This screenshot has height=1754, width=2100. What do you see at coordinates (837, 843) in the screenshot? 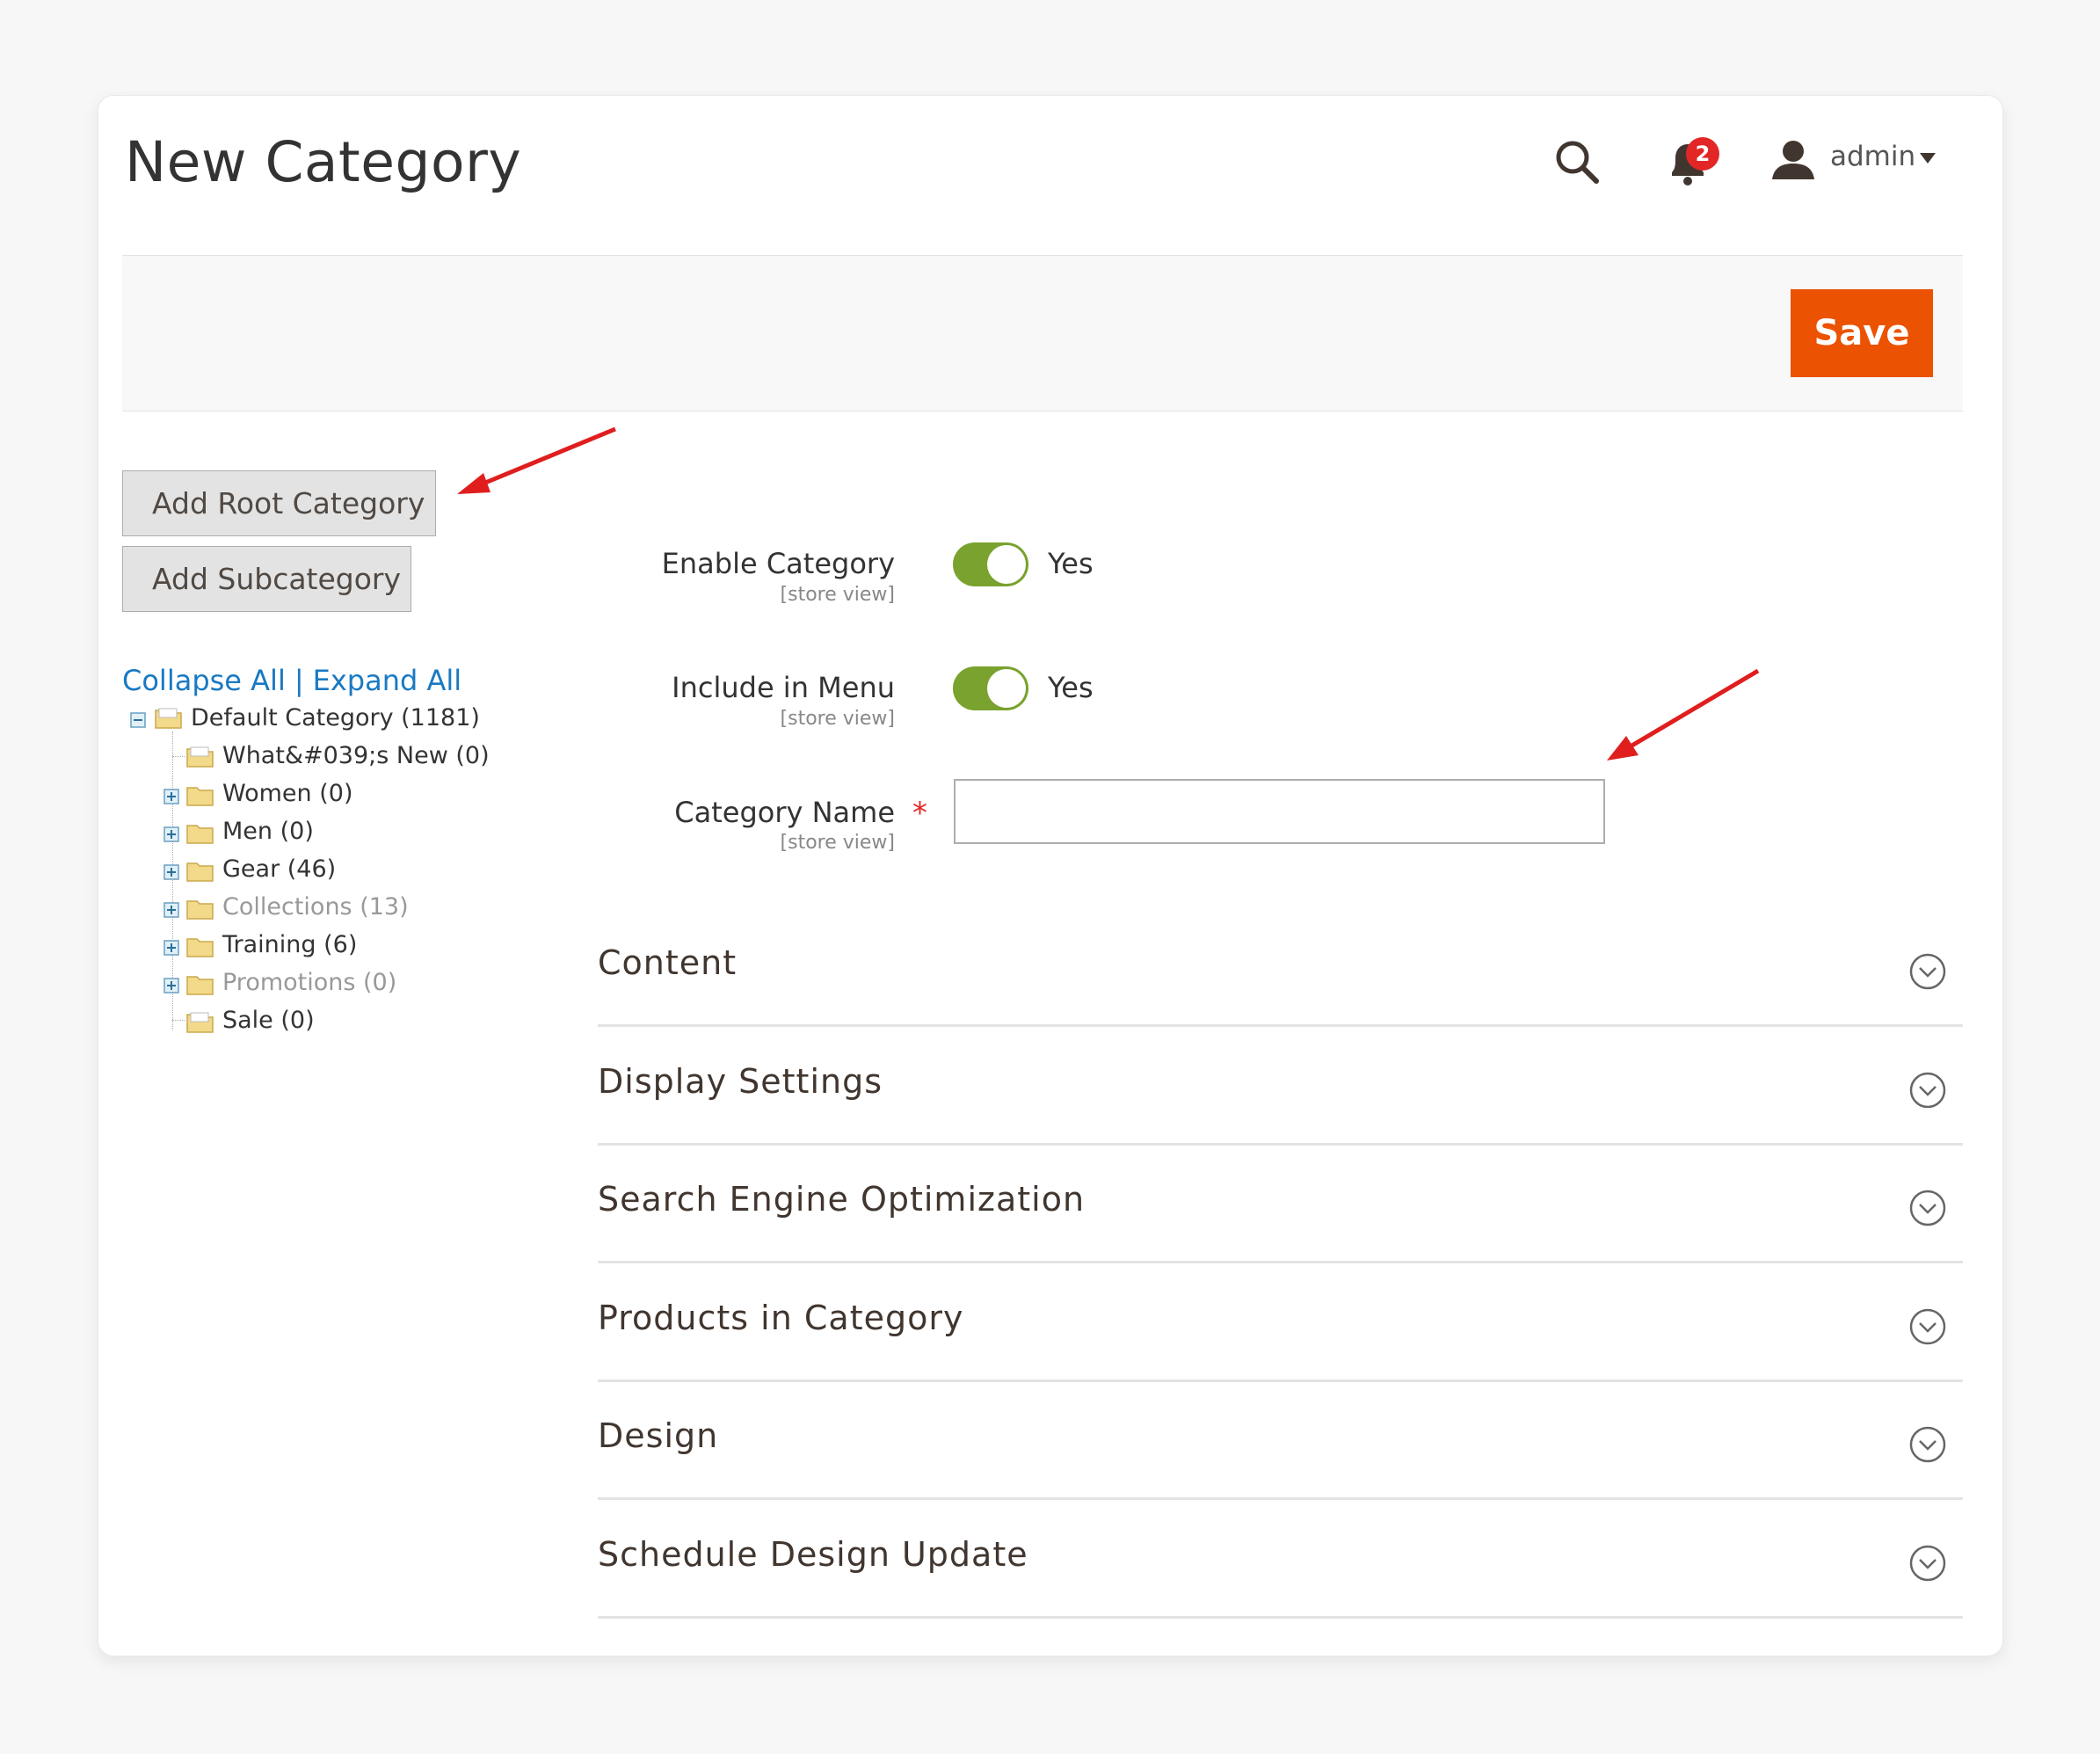
I see `category-name-scope: [store view]` at bounding box center [837, 843].